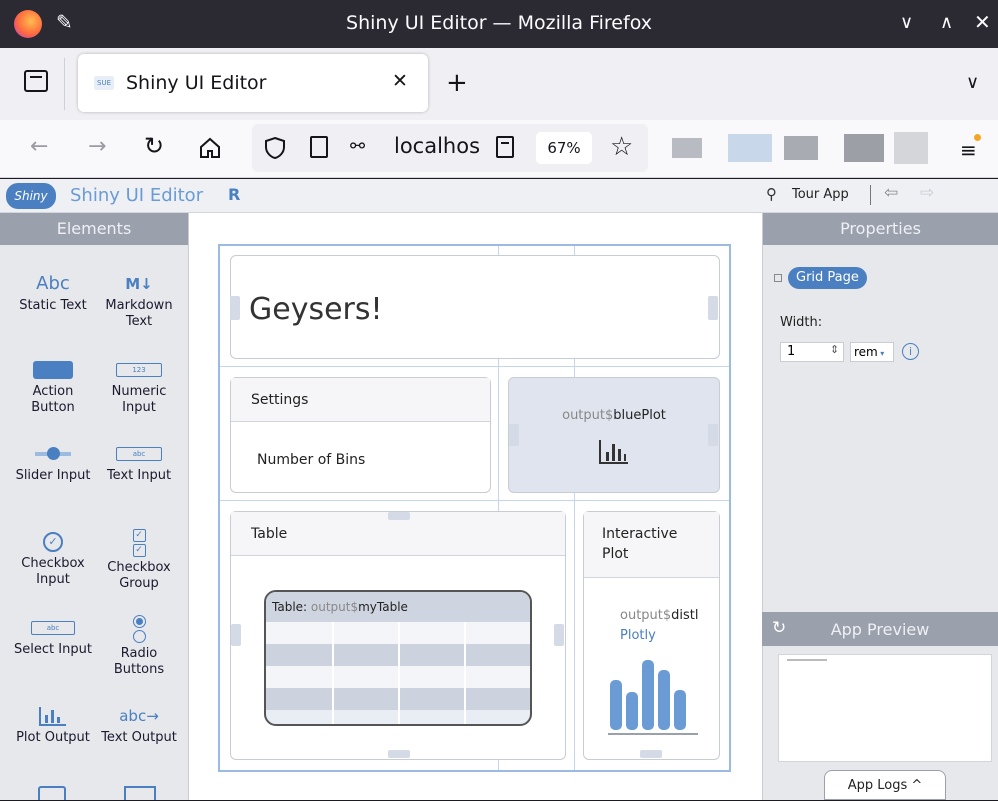 This screenshot has height=801, width=998. I want to click on element-markdown-text: M↓ Markdown Text, so click(139, 299).